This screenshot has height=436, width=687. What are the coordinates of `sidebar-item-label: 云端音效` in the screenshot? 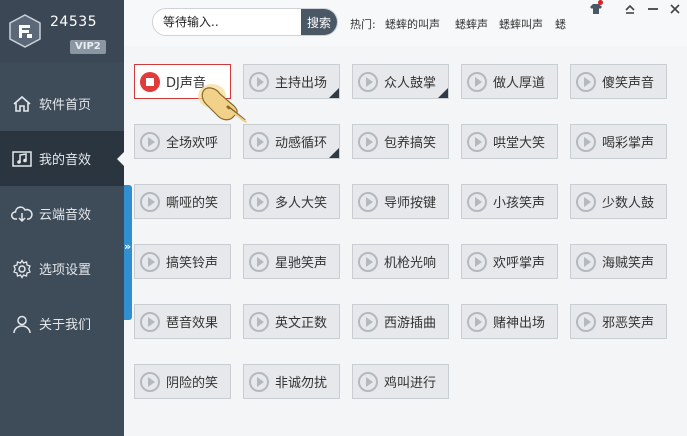 It's located at (65, 215).